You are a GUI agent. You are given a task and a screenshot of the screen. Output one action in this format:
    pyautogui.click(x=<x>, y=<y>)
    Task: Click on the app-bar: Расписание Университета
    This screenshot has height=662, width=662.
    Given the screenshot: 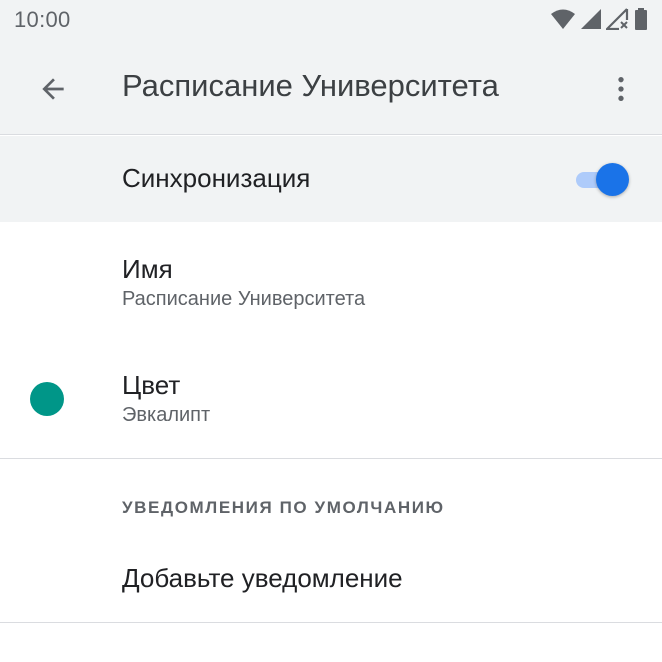 What is the action you would take?
    pyautogui.click(x=331, y=88)
    